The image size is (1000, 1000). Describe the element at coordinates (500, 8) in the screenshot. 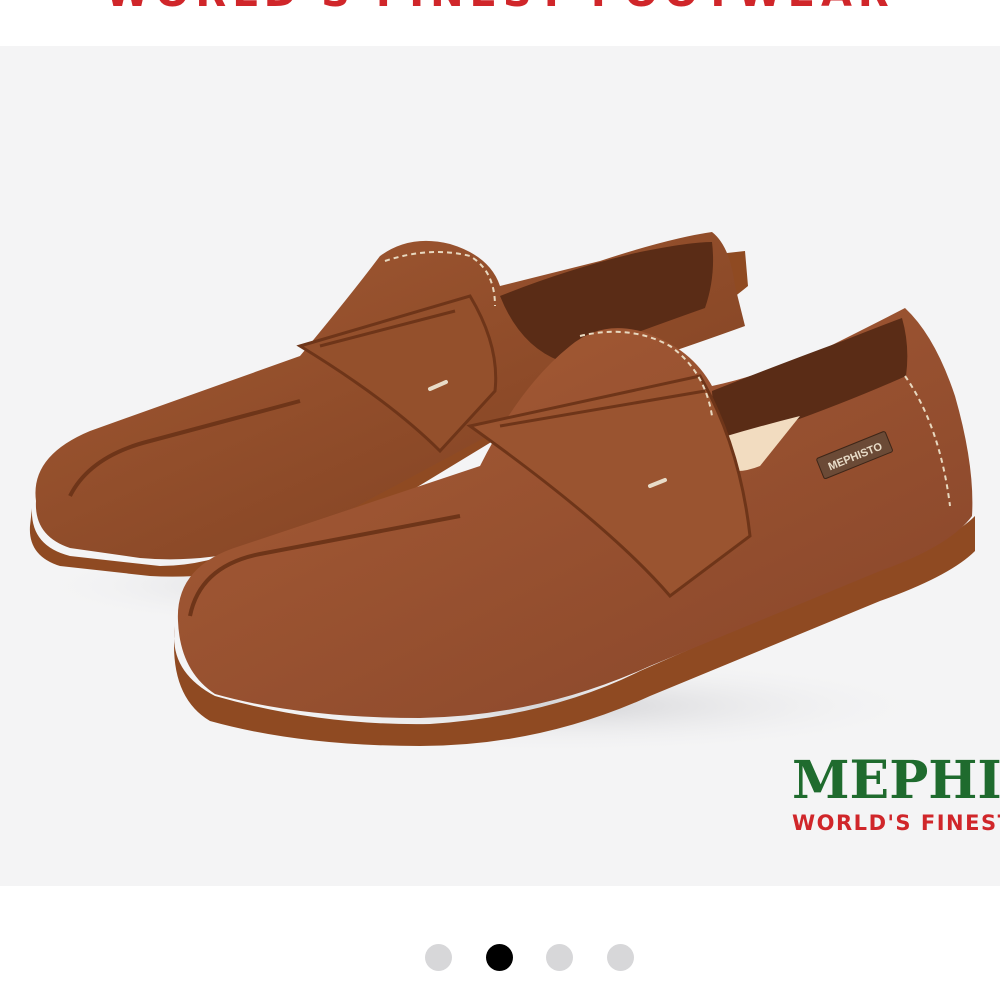

I see `top-tagline: WORLD'S FINEST FOOTWEAR` at that location.